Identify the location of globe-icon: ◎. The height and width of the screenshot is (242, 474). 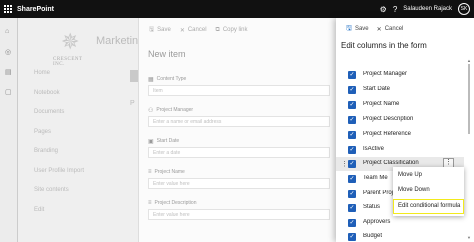
(9, 52).